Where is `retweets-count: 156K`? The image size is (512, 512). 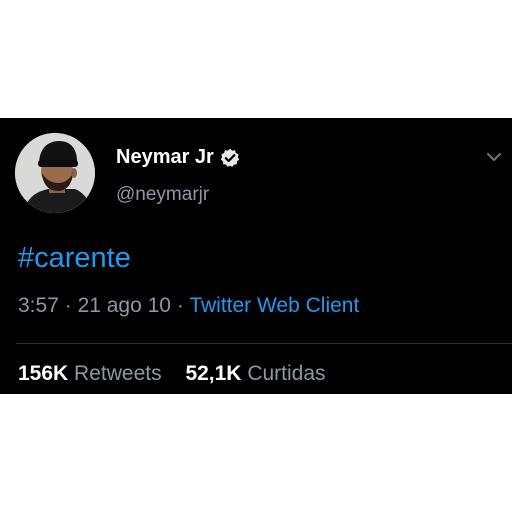
retweets-count: 156K is located at coordinates (43, 373).